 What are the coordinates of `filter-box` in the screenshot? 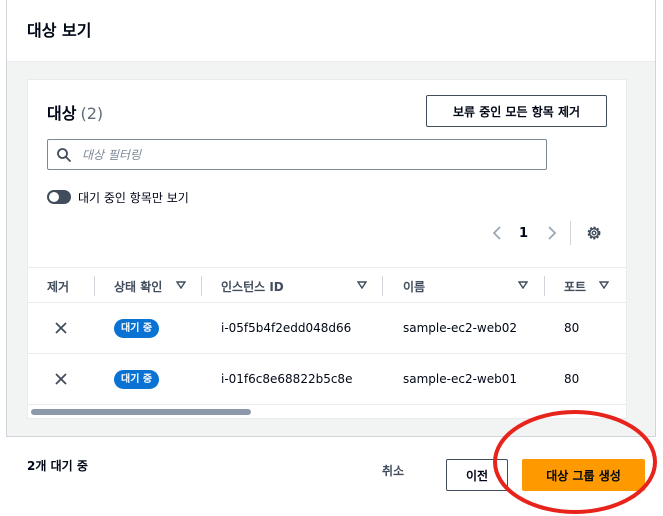 It's located at (297, 154).